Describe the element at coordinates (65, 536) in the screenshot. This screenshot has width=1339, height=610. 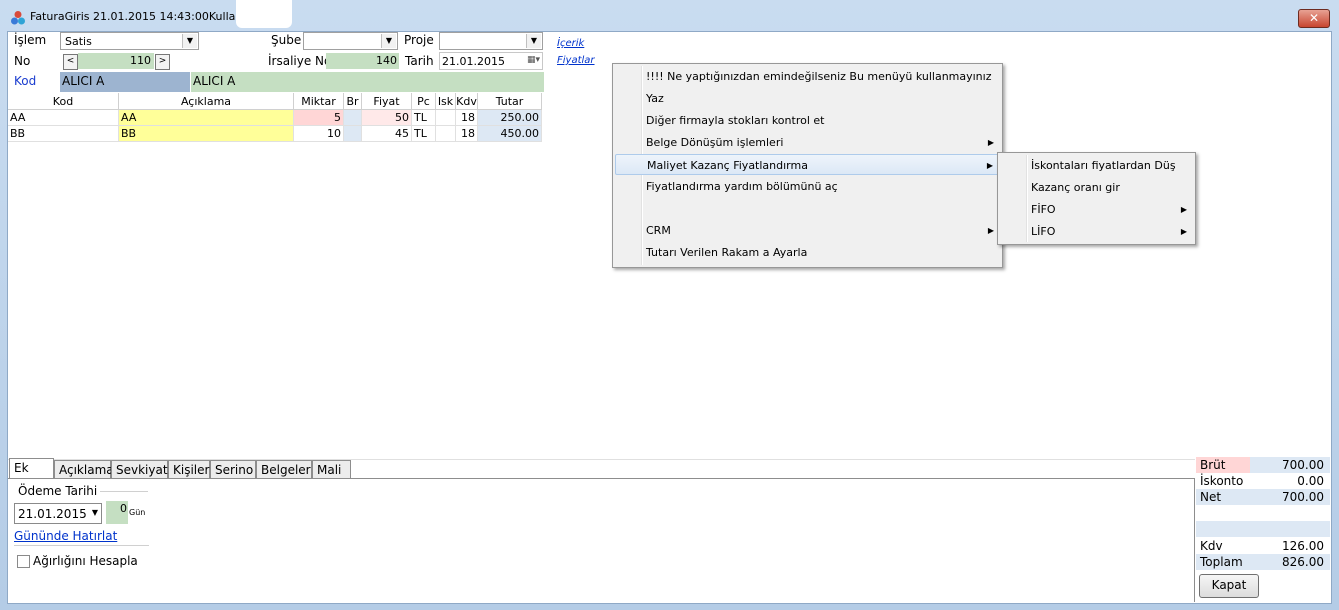
I see `hatirlat-link: Gününde Hatırlat` at that location.